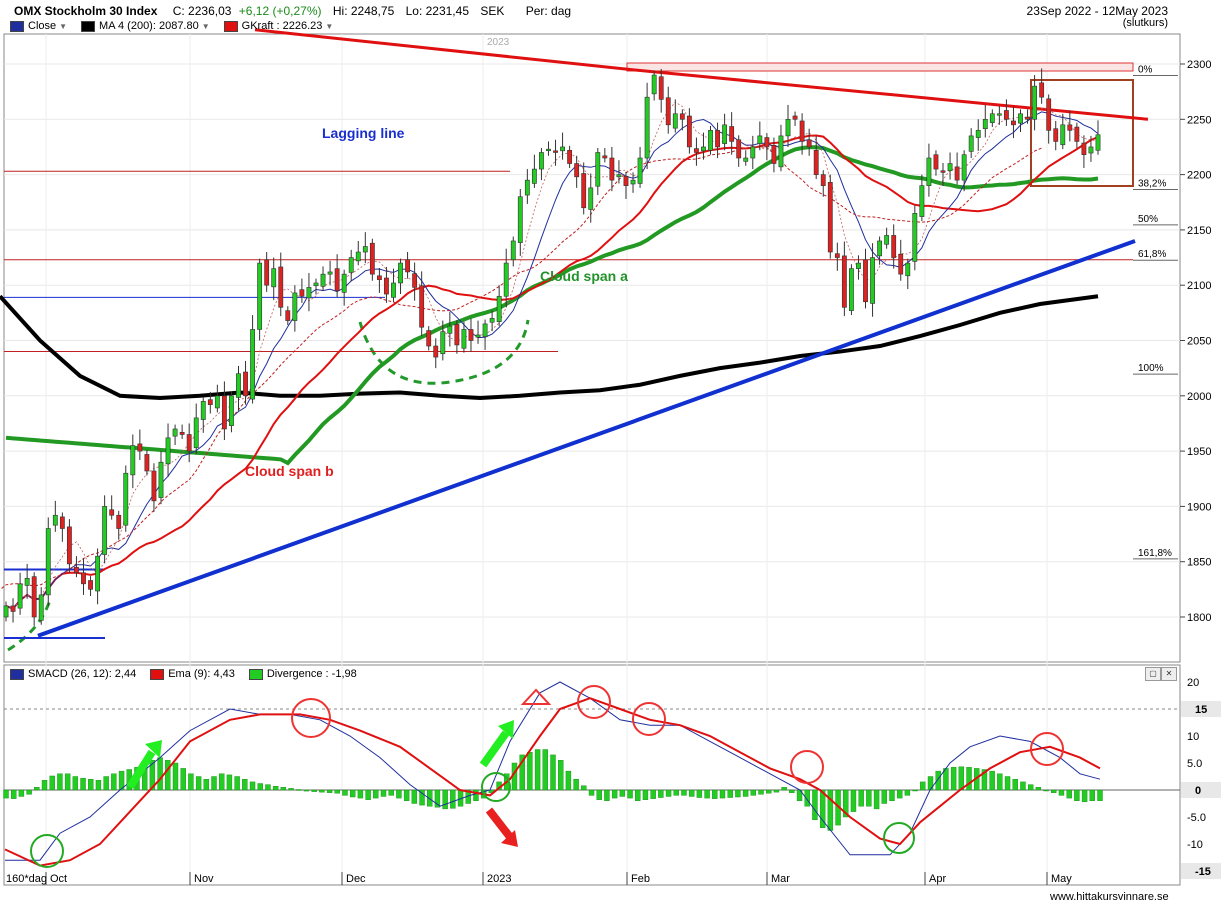 This screenshot has width=1225, height=902. What do you see at coordinates (498, 42) in the screenshot?
I see `year-label: 2023` at bounding box center [498, 42].